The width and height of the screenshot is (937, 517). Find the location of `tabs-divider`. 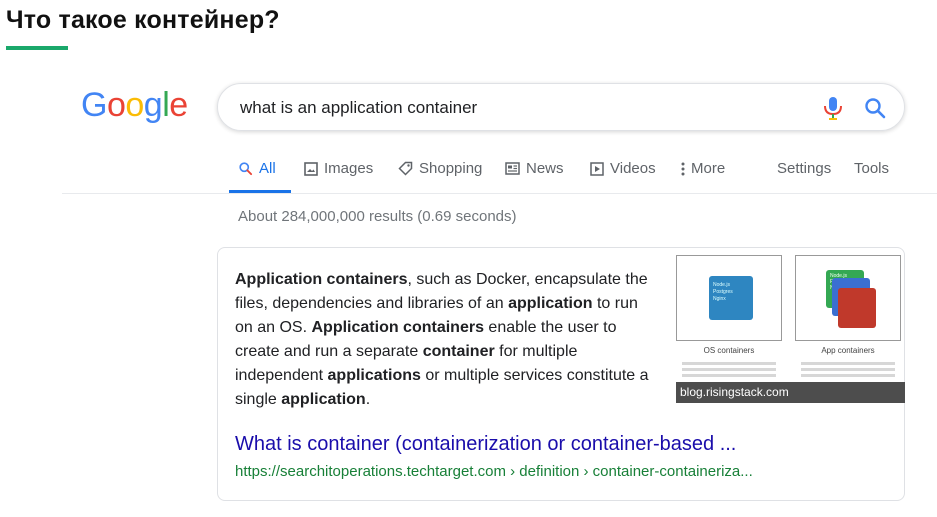

tabs-divider is located at coordinates (499, 193).